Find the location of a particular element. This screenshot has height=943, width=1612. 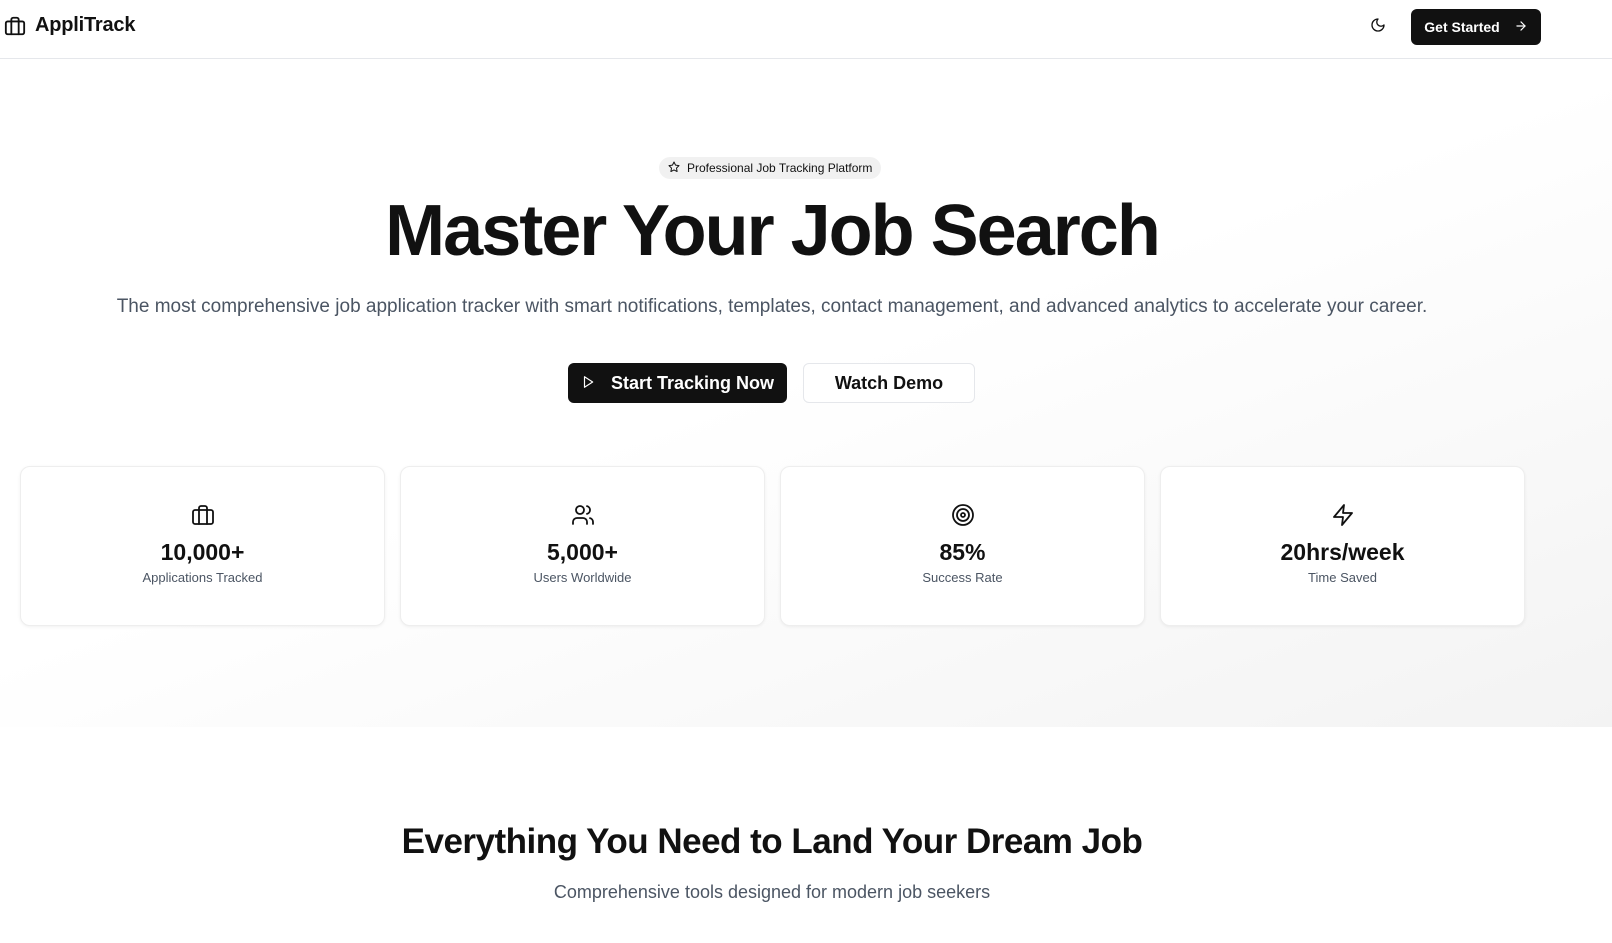

badge-text: Professional Job Tracking Platform is located at coordinates (780, 168).